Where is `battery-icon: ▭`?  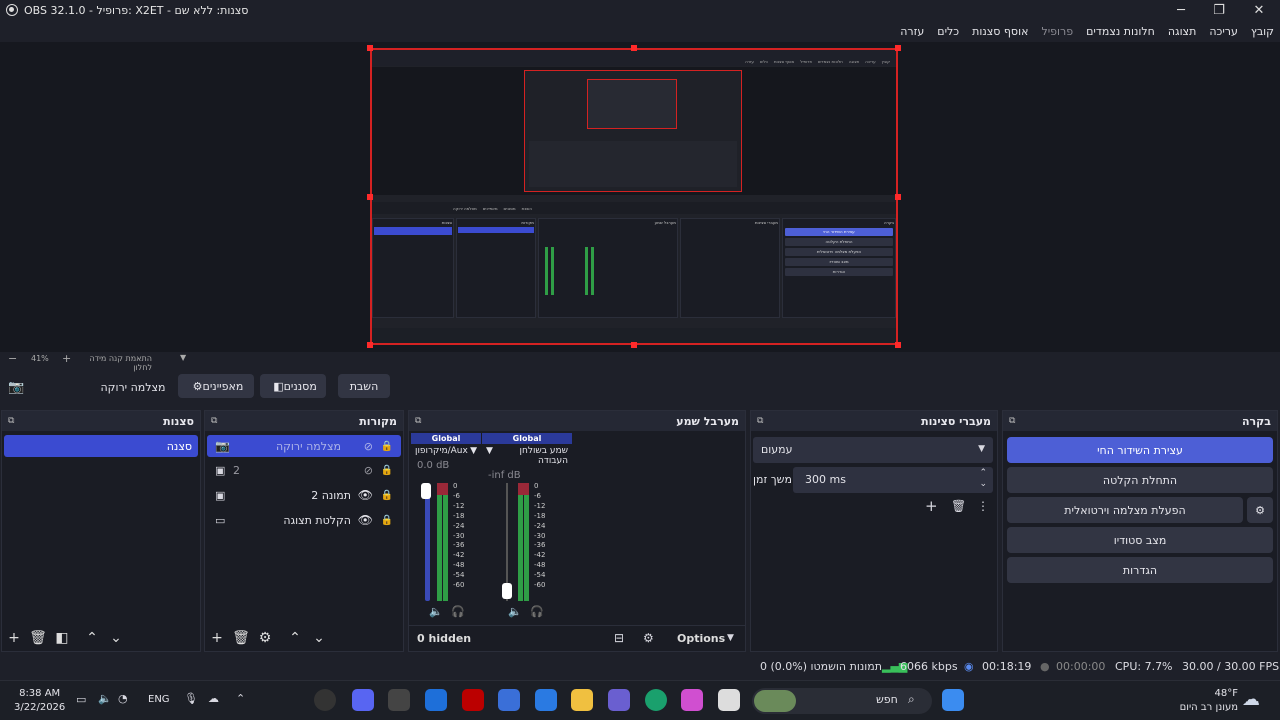 battery-icon: ▭ is located at coordinates (81, 699).